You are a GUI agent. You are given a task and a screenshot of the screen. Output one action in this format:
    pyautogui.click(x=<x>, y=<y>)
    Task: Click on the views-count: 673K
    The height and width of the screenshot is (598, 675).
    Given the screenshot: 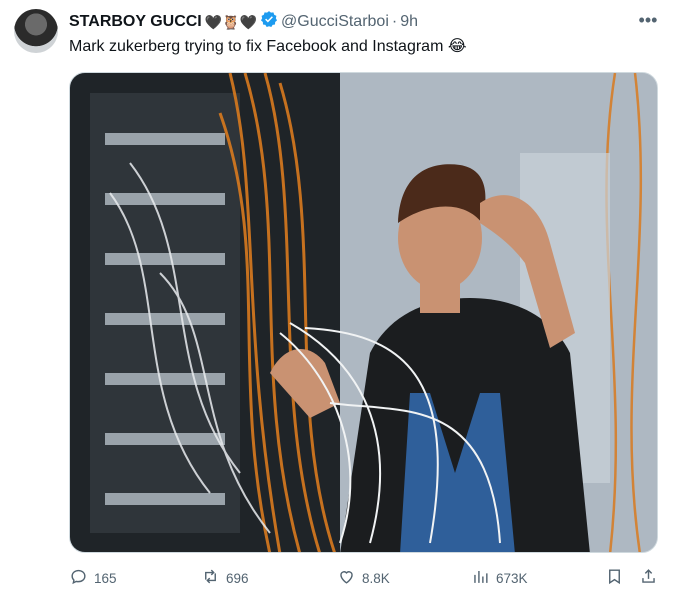 What is the action you would take?
    pyautogui.click(x=512, y=578)
    